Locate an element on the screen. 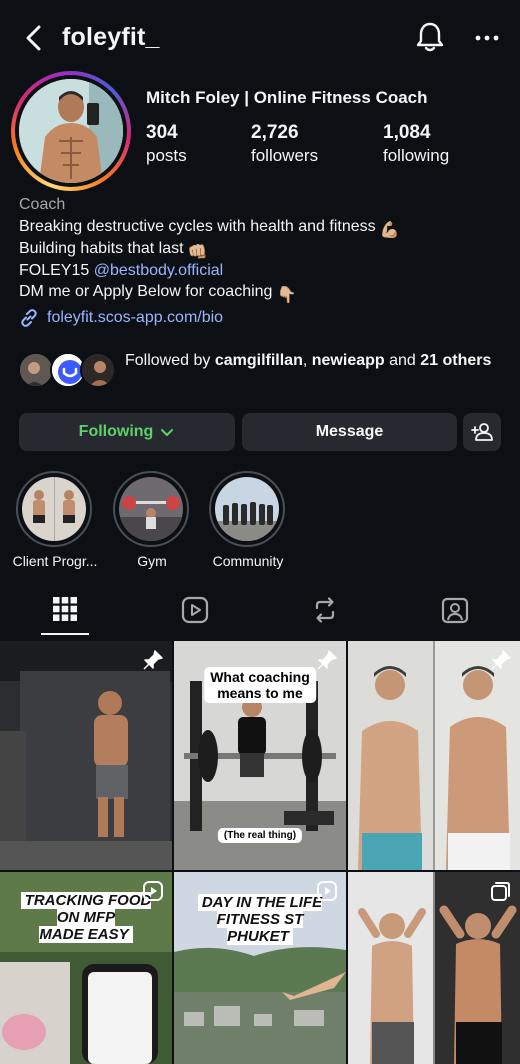 This screenshot has width=520, height=1064. bio-mention-link: @bestbody.official is located at coordinates (159, 270).